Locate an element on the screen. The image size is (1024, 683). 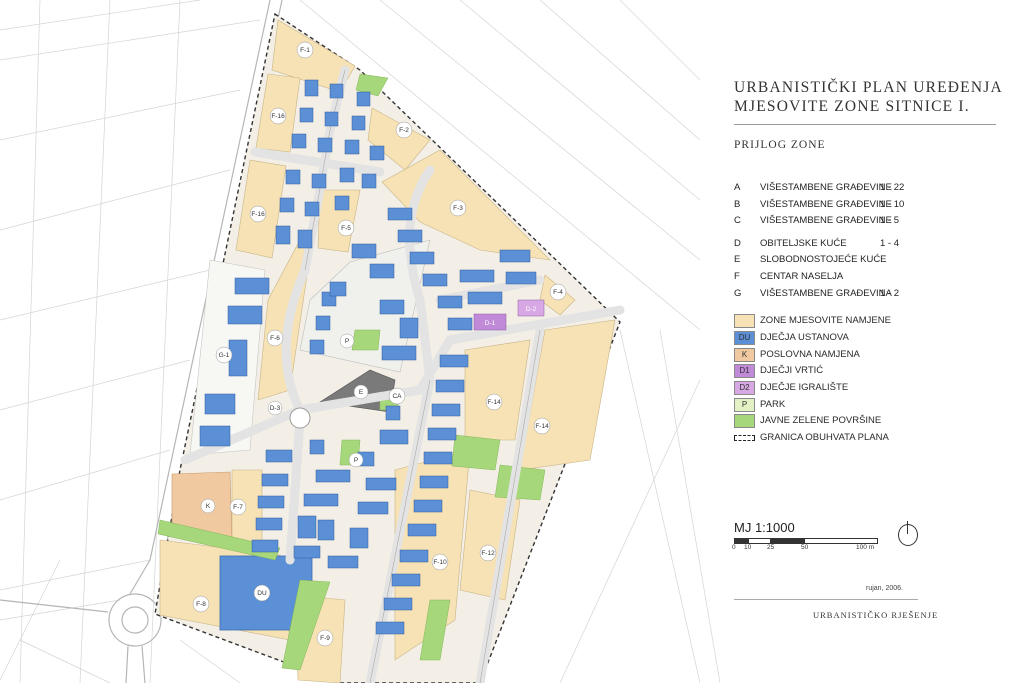
legend-business: K POSLOVNA NAMJENA is located at coordinates (869, 355).